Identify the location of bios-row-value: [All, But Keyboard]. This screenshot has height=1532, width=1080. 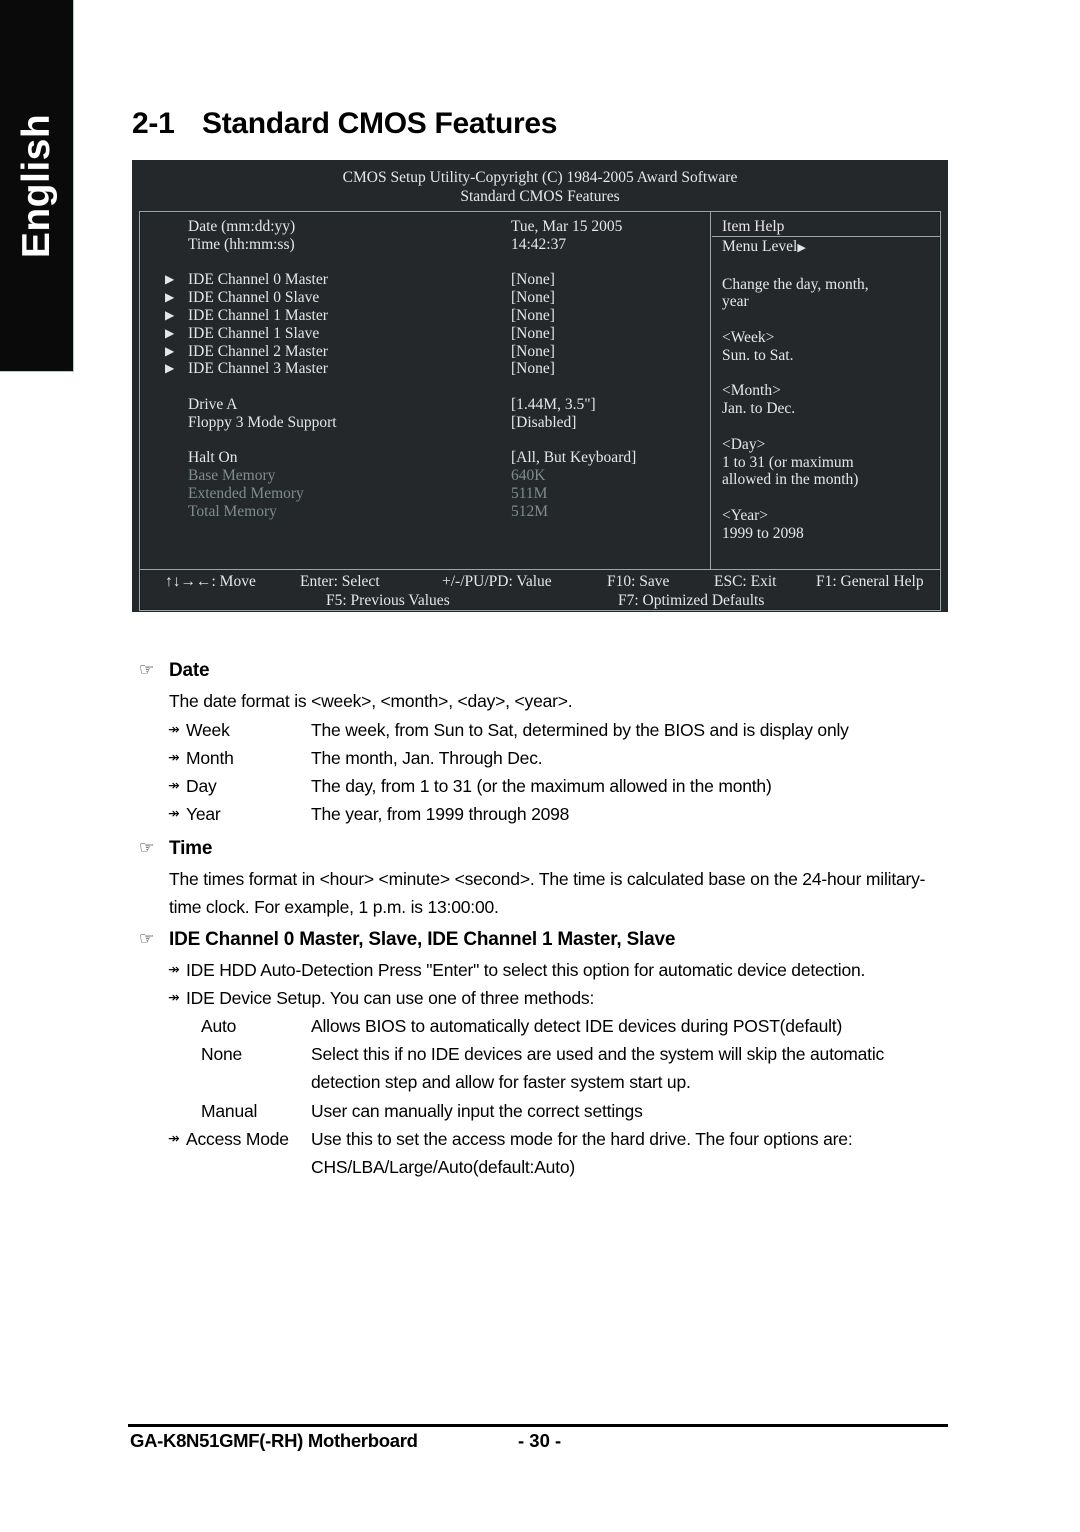
(573, 458).